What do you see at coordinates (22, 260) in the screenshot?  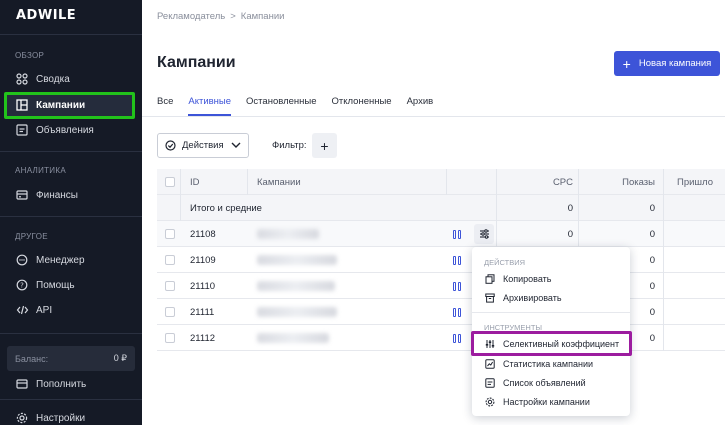 I see `chat-icon` at bounding box center [22, 260].